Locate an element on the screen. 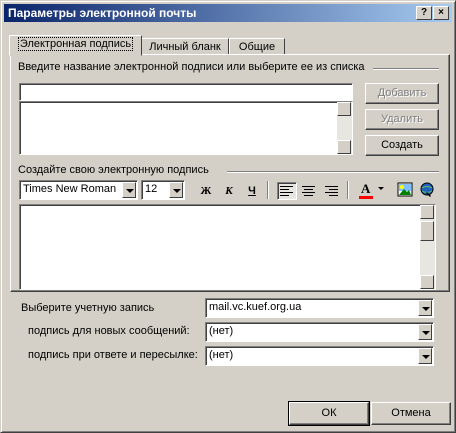  scroll-thumb is located at coordinates (427, 231).